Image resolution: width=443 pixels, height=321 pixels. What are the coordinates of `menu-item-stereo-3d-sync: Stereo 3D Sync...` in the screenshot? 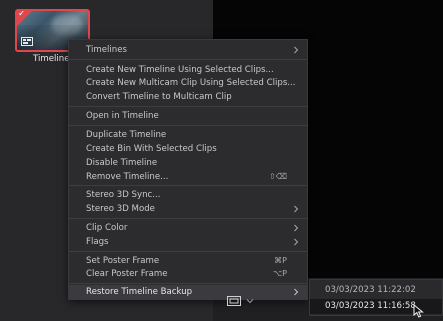 It's located at (188, 195).